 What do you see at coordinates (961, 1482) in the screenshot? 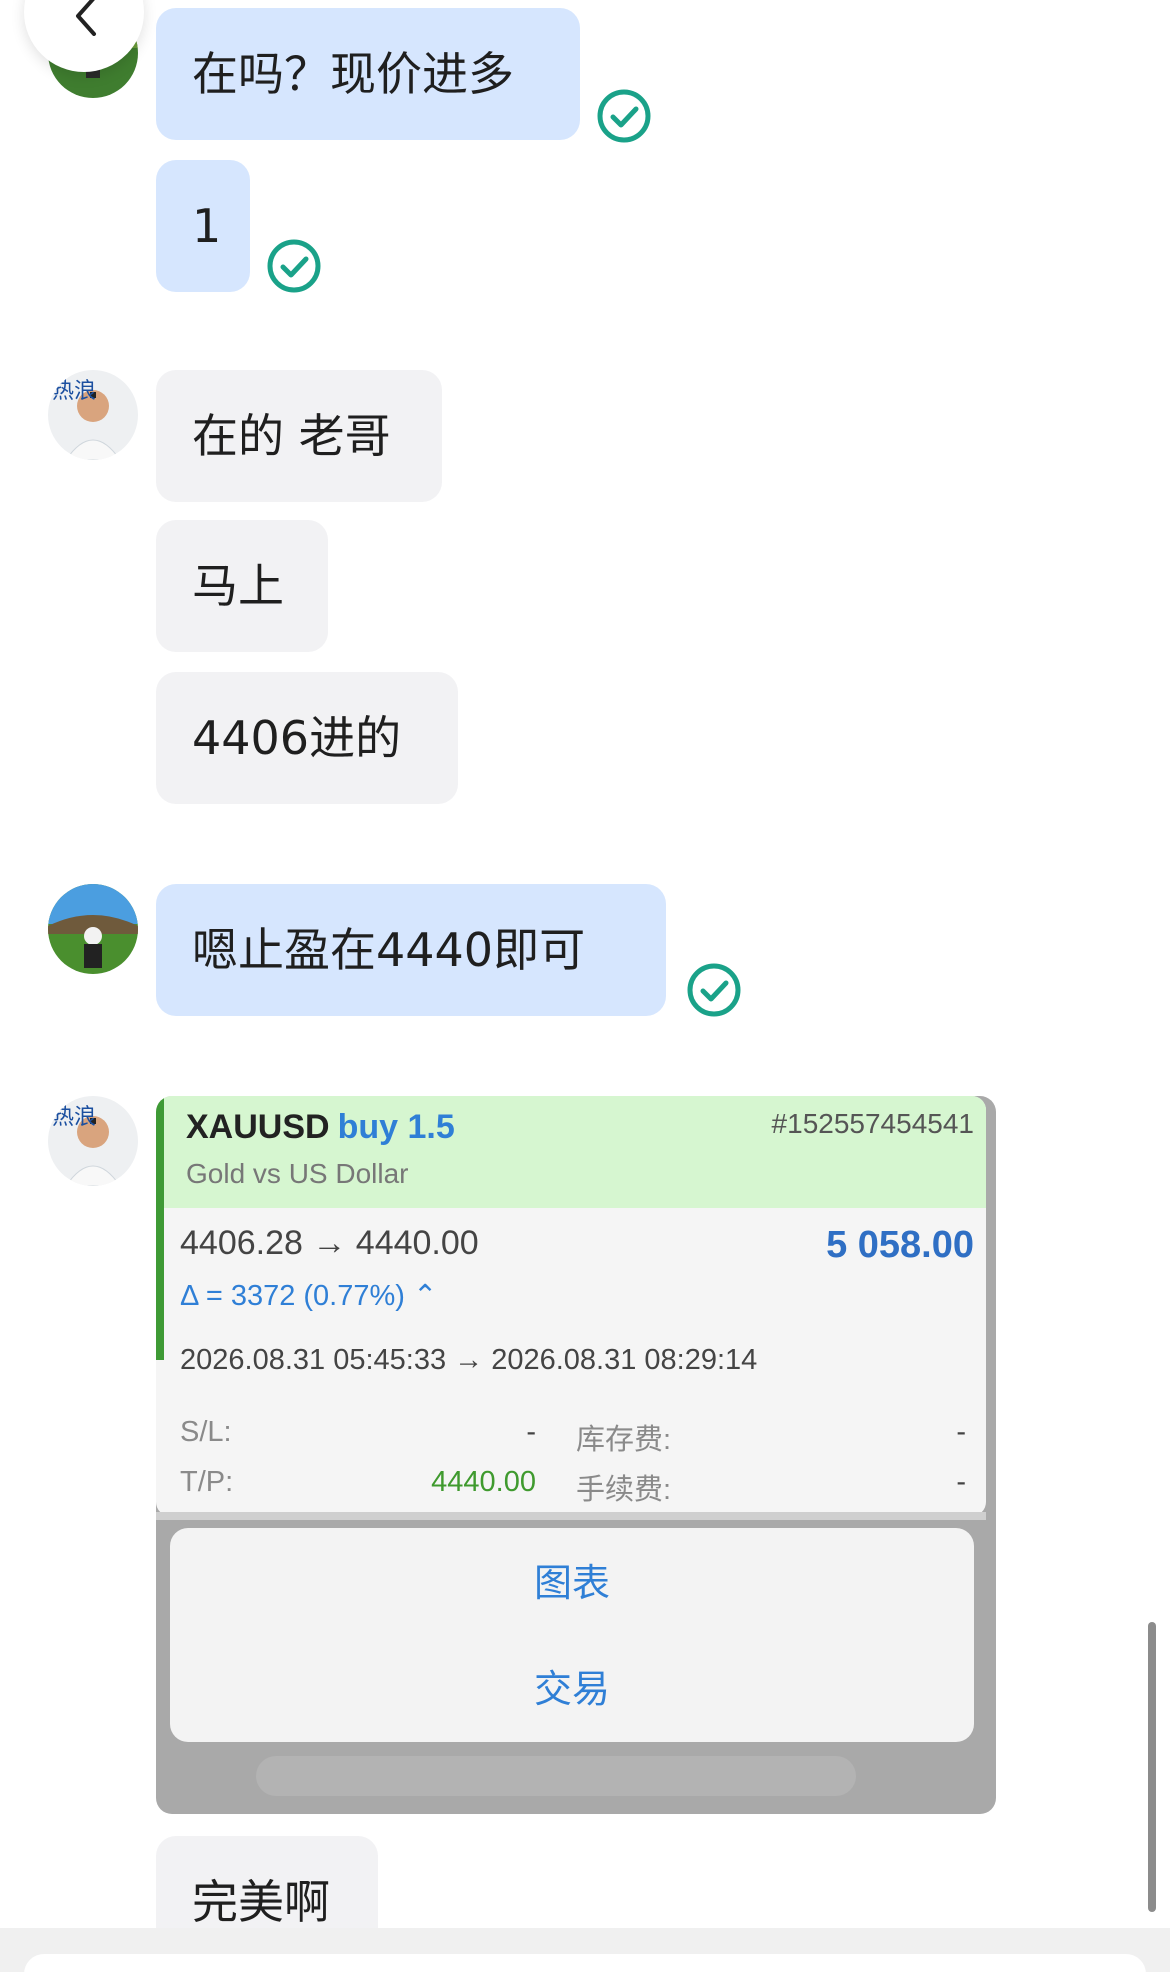
I see `fee-value: -` at bounding box center [961, 1482].